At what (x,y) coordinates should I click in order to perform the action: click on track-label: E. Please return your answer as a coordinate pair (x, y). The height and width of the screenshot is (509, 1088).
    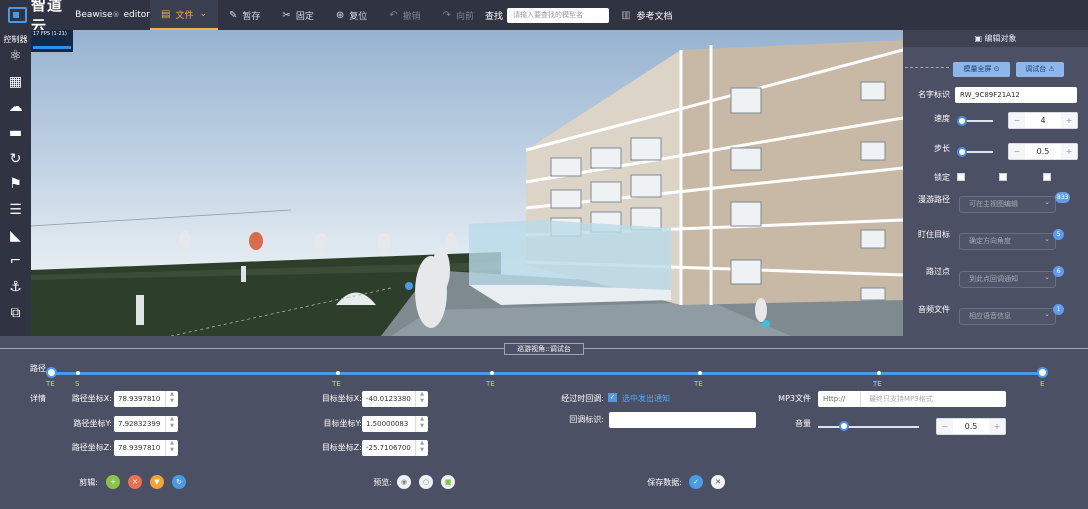
    Looking at the image, I should click on (1042, 384).